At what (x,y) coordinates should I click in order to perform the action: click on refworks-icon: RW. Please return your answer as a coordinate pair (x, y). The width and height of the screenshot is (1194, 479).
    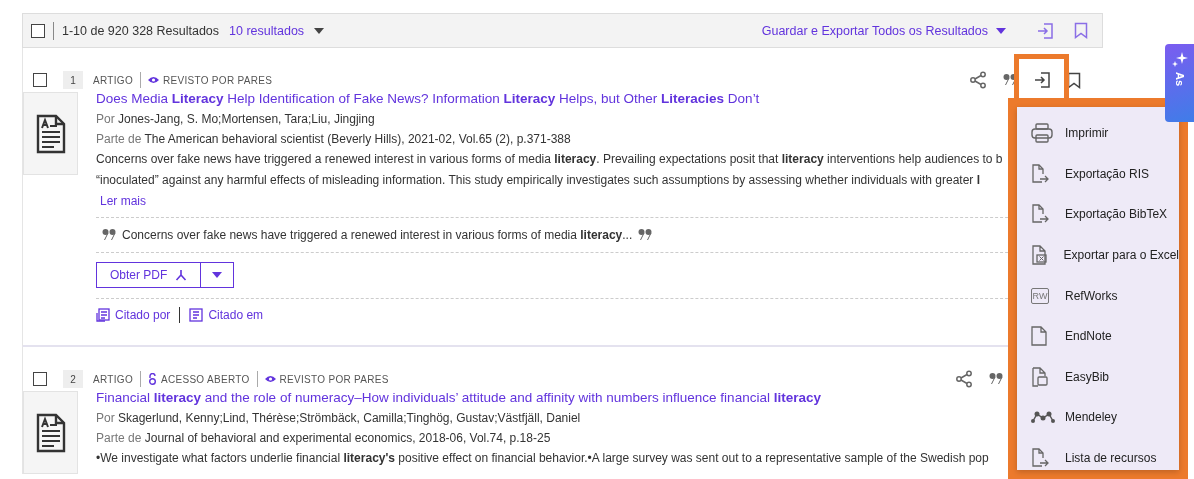
    Looking at the image, I should click on (1040, 295).